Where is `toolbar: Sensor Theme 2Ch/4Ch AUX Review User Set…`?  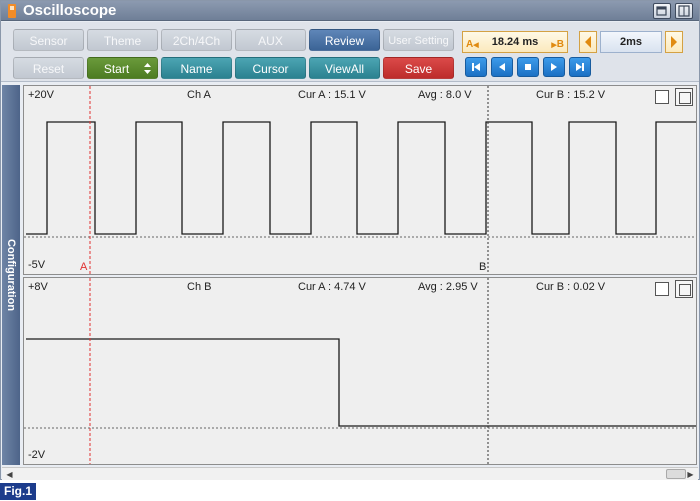
toolbar: Sensor Theme 2Ch/4Ch AUX Review User Set… is located at coordinates (350, 52).